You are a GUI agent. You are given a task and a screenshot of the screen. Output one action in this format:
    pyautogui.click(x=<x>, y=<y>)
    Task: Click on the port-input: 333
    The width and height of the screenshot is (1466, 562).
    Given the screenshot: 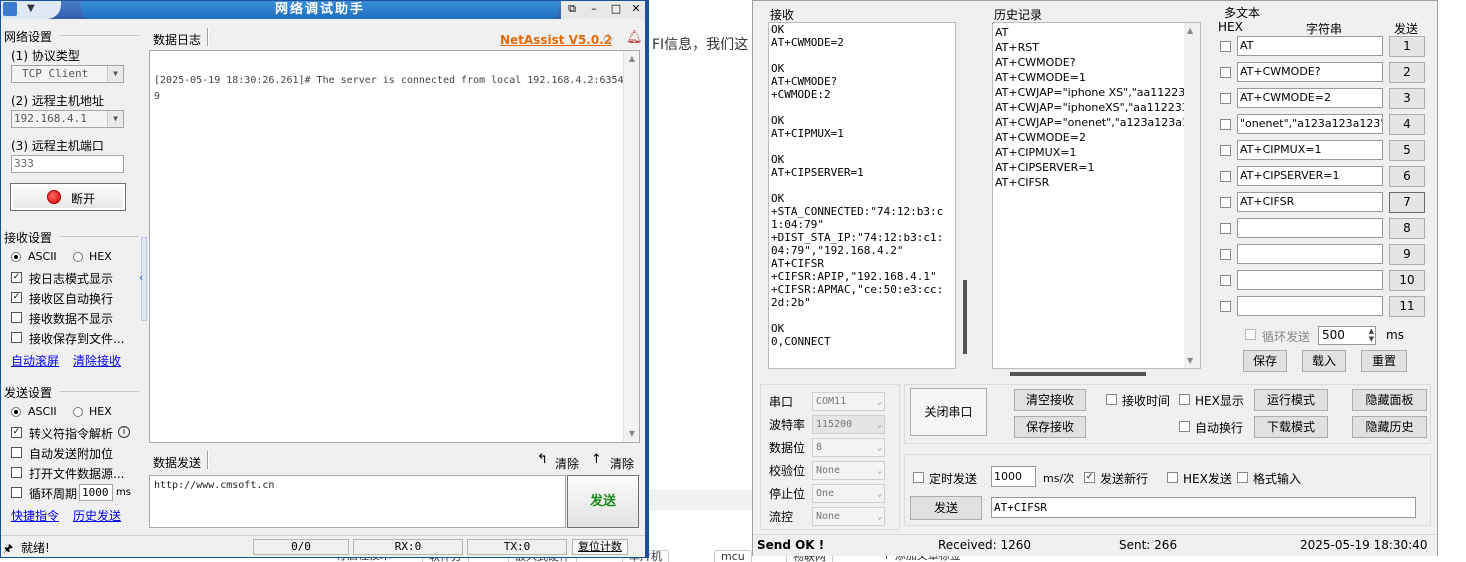 What is the action you would take?
    pyautogui.click(x=67, y=164)
    